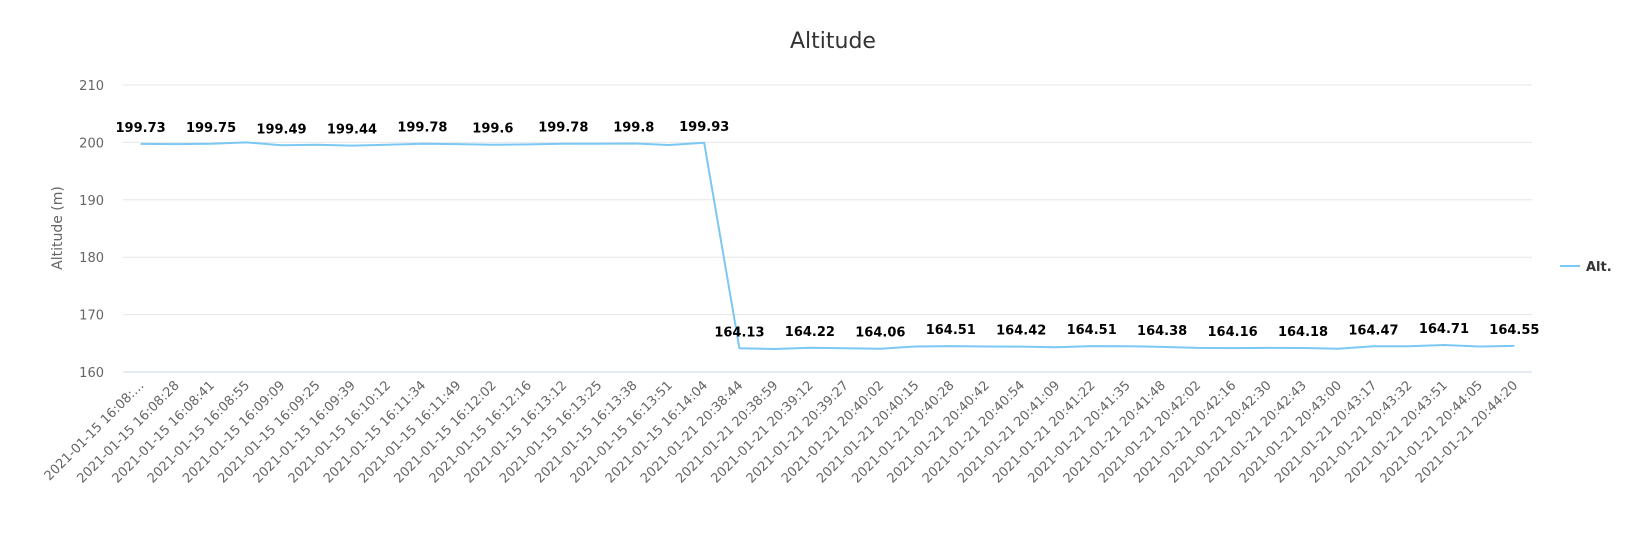  What do you see at coordinates (91, 86) in the screenshot?
I see `y-tick-label: 210` at bounding box center [91, 86].